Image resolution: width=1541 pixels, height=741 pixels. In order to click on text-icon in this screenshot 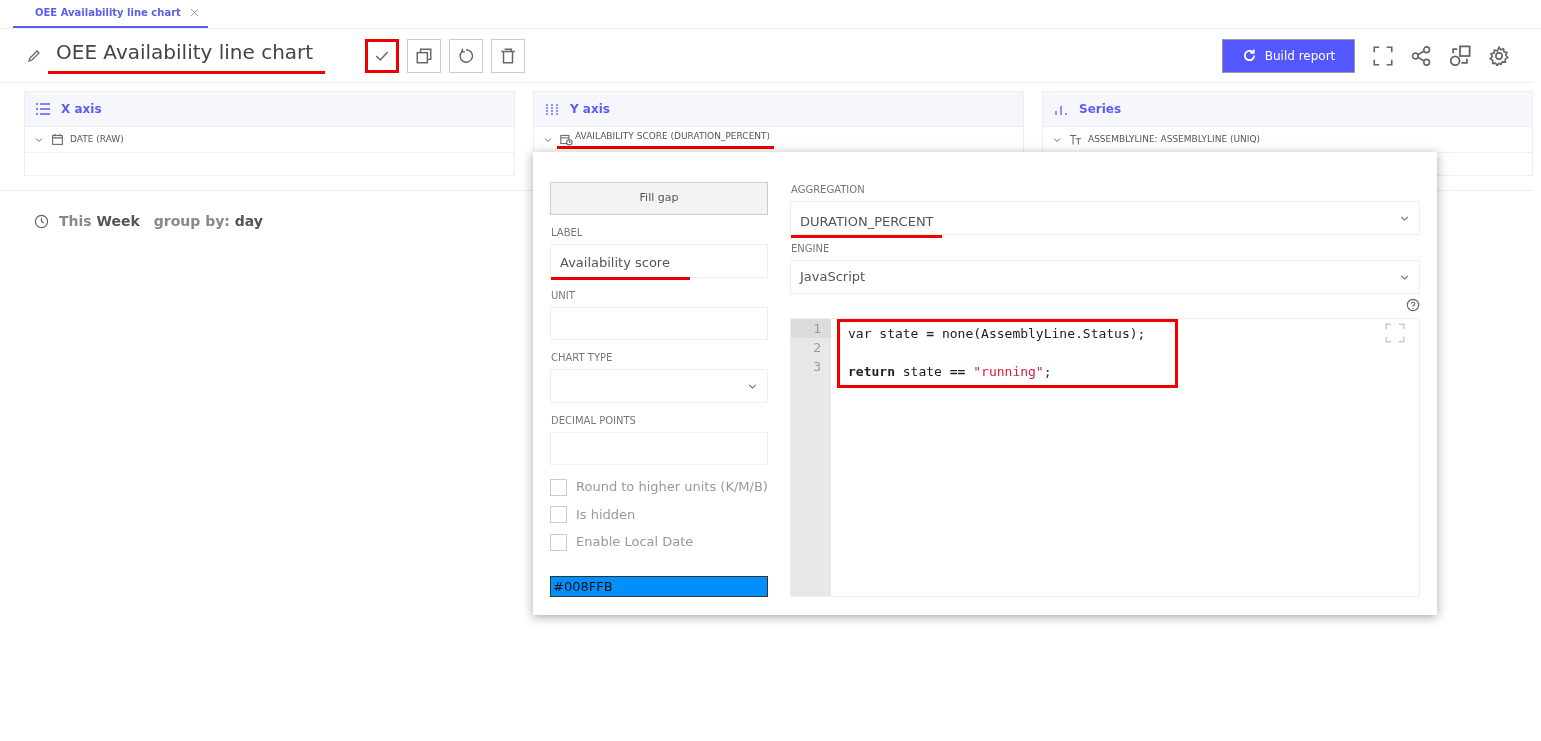, I will do `click(1075, 139)`.